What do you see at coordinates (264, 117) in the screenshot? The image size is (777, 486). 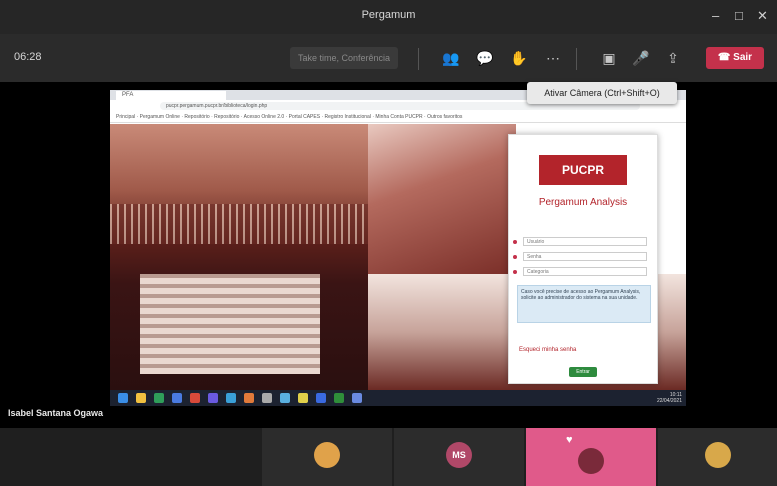 I see `bookmark-item: Acesso Online 2.0` at bounding box center [264, 117].